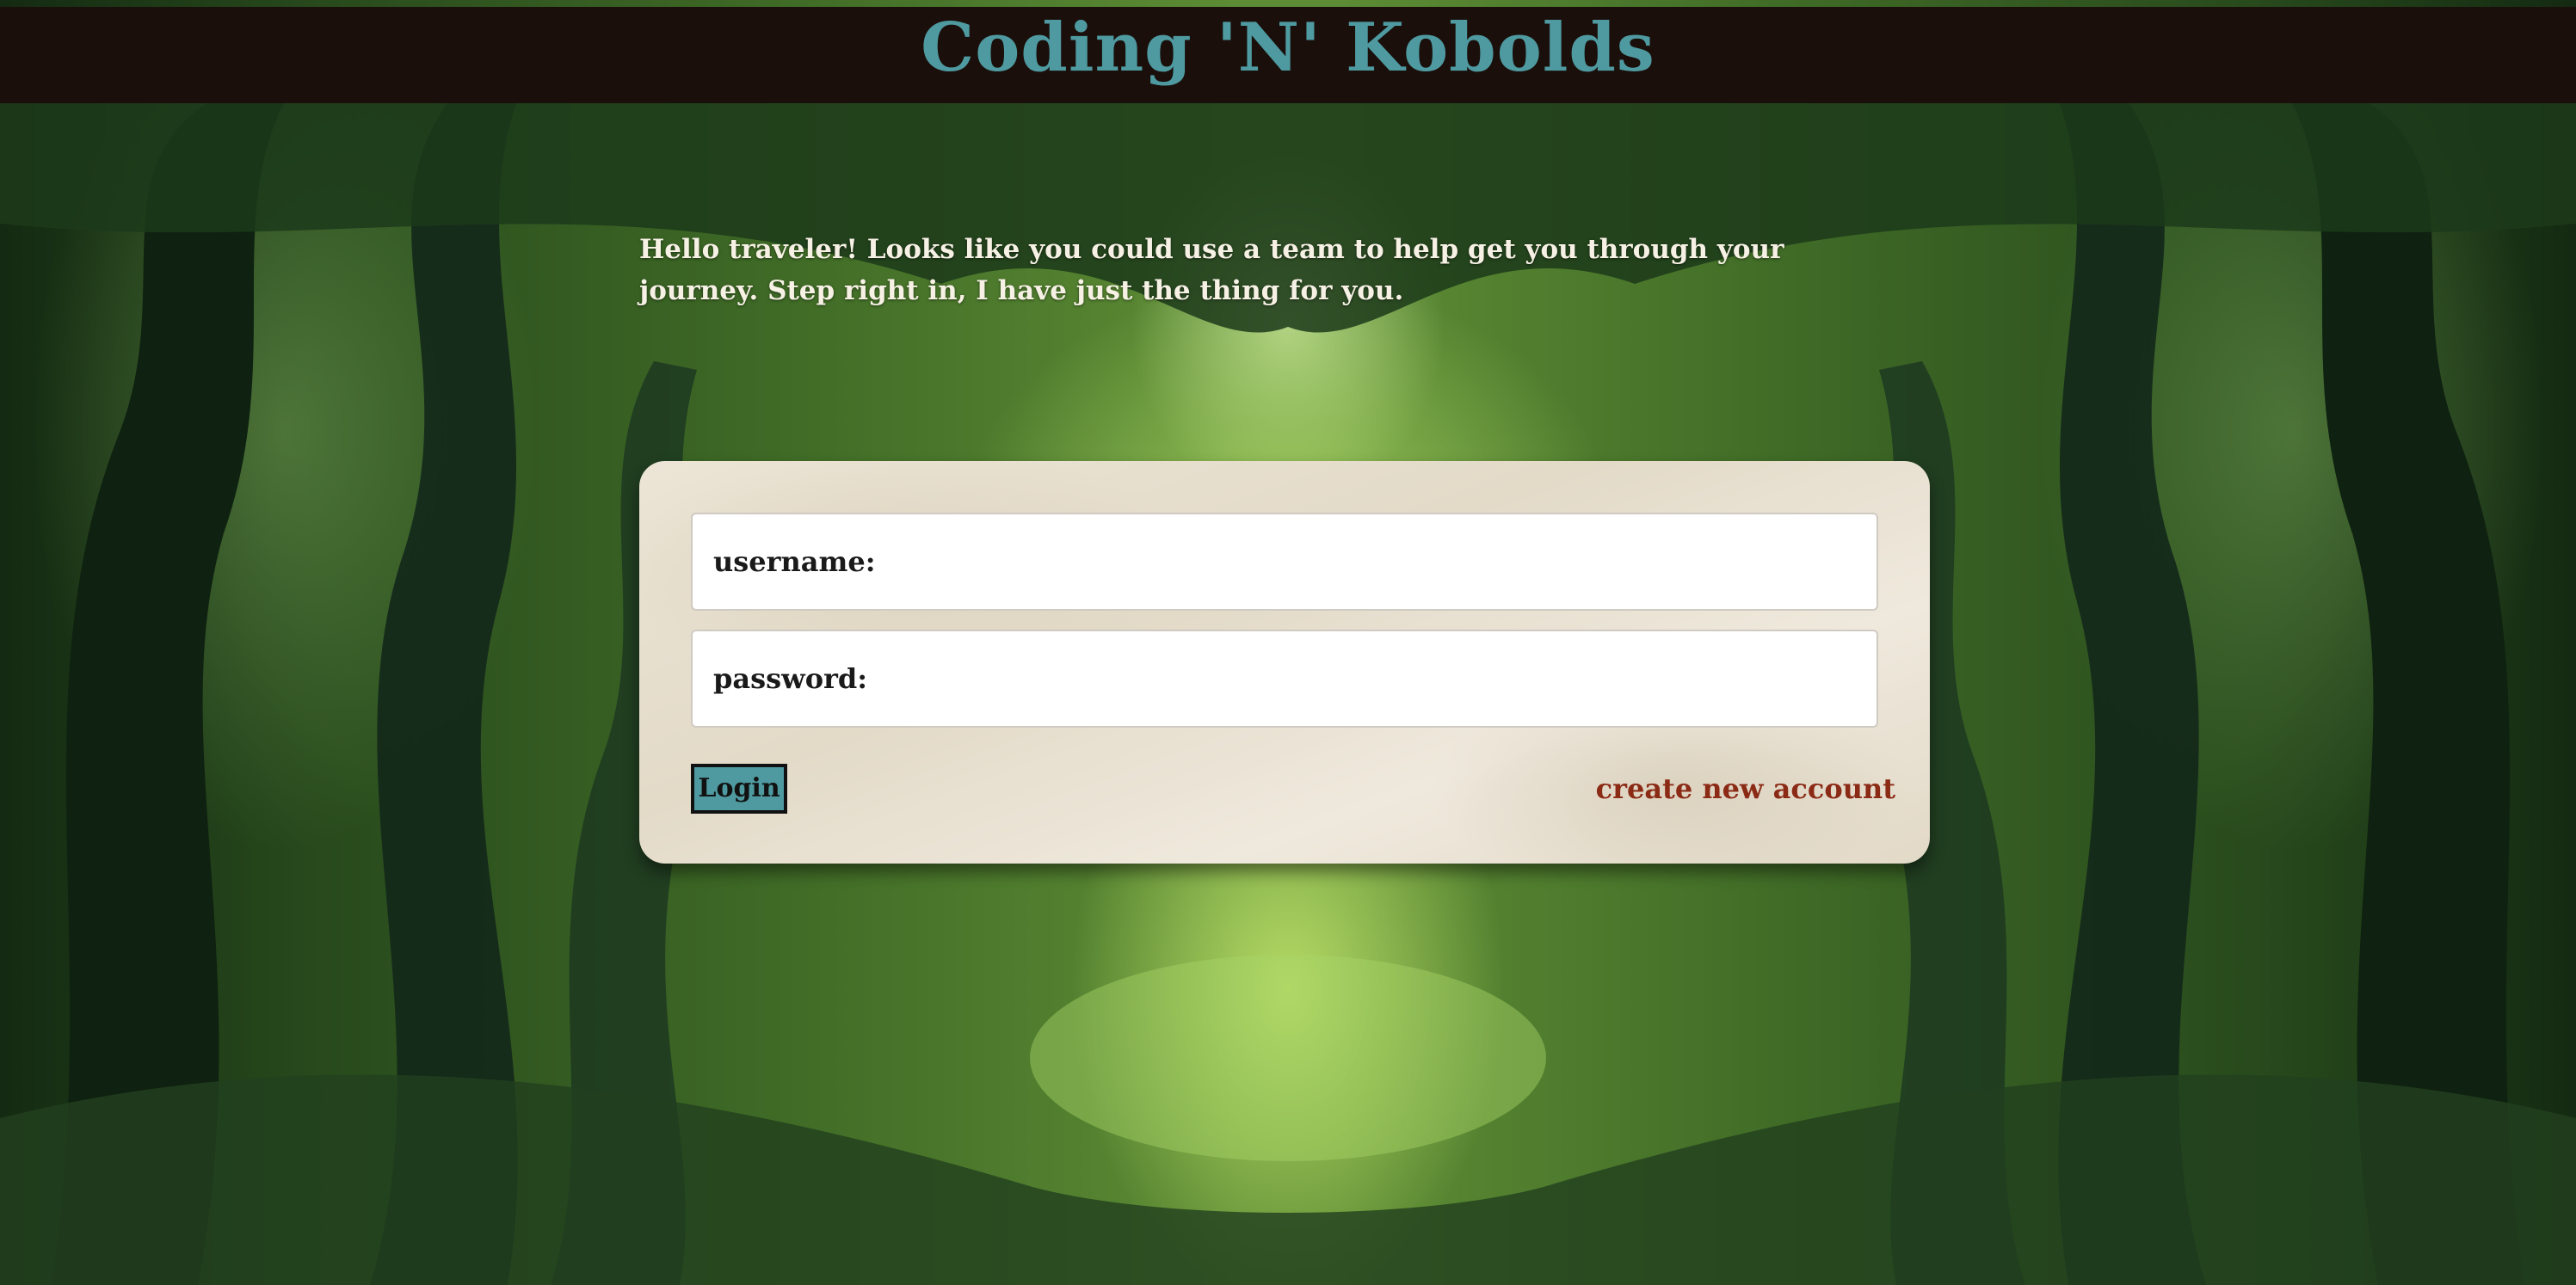  I want to click on header-bar: Coding 'N' Kobolds, so click(1288, 55).